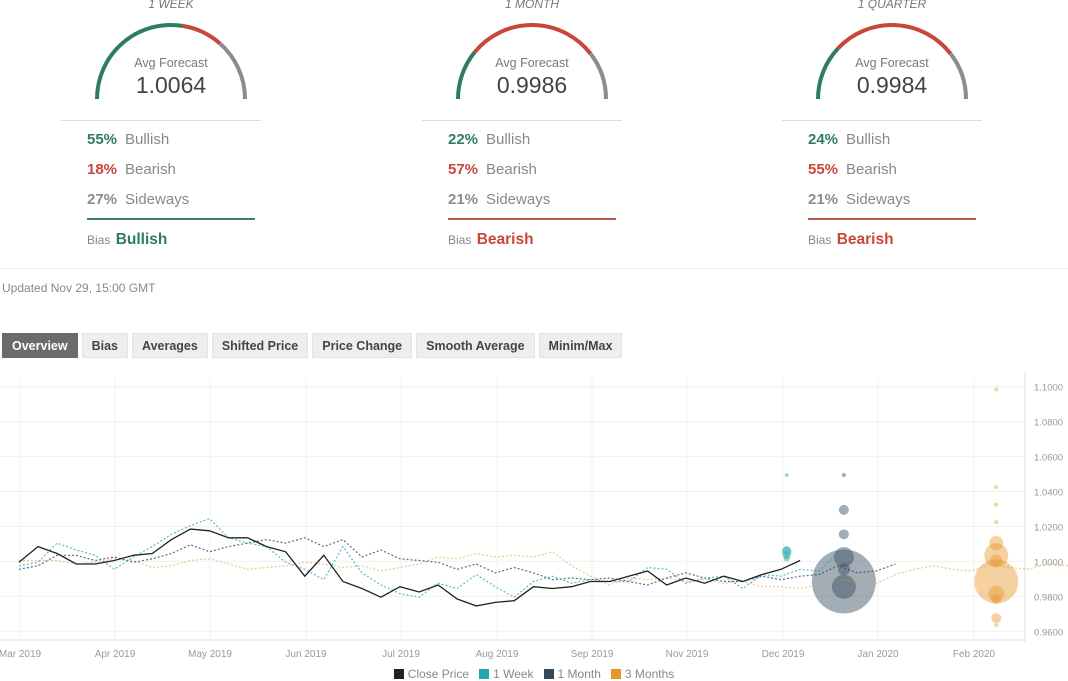  I want to click on legend-label: 1 Week, so click(513, 674).